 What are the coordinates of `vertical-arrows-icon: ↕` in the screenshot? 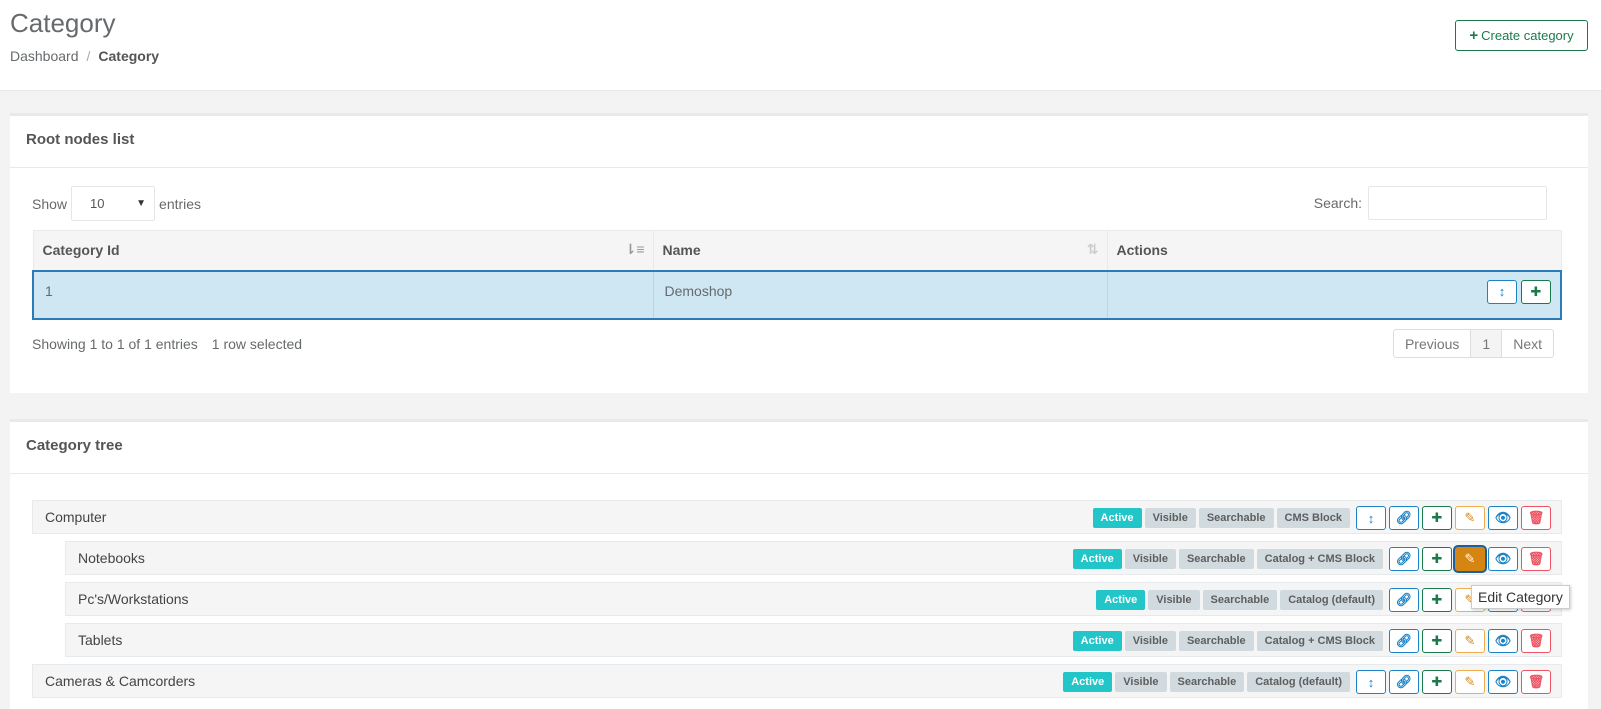 It's located at (1371, 518).